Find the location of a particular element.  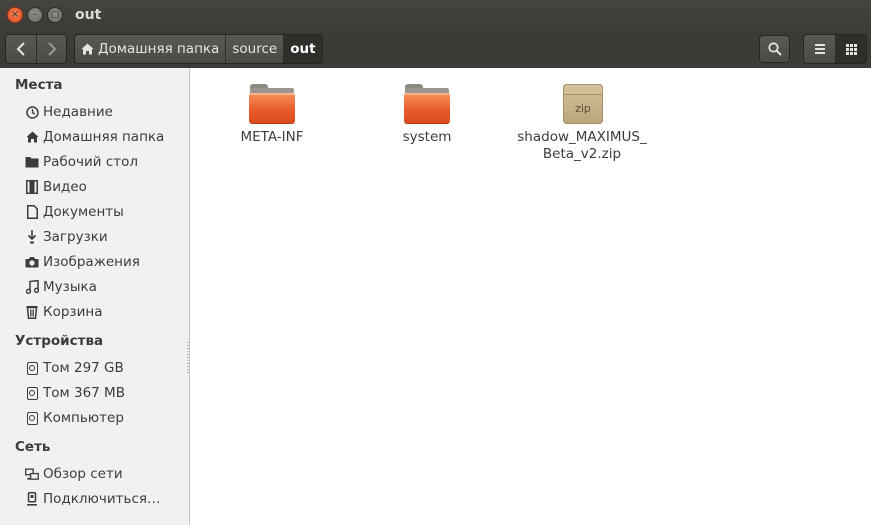

sidebar-item-pictures: Изображения is located at coordinates (105, 262).